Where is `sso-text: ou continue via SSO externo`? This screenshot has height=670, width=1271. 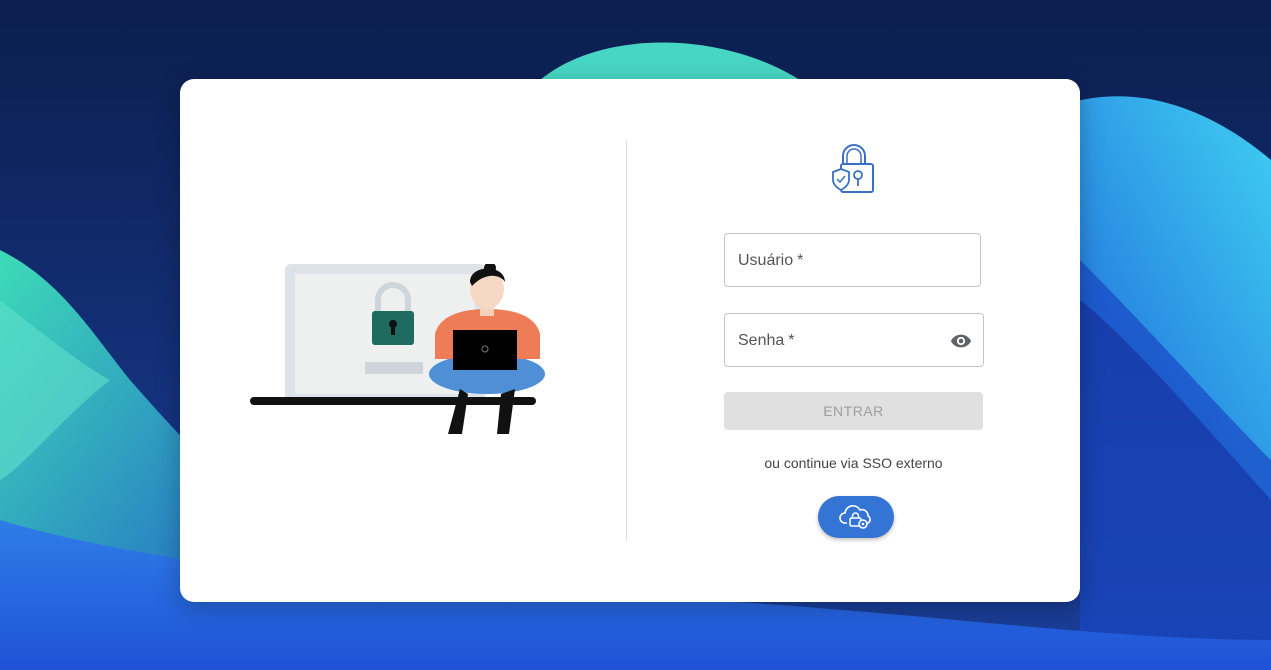
sso-text: ou continue via SSO externo is located at coordinates (853, 463).